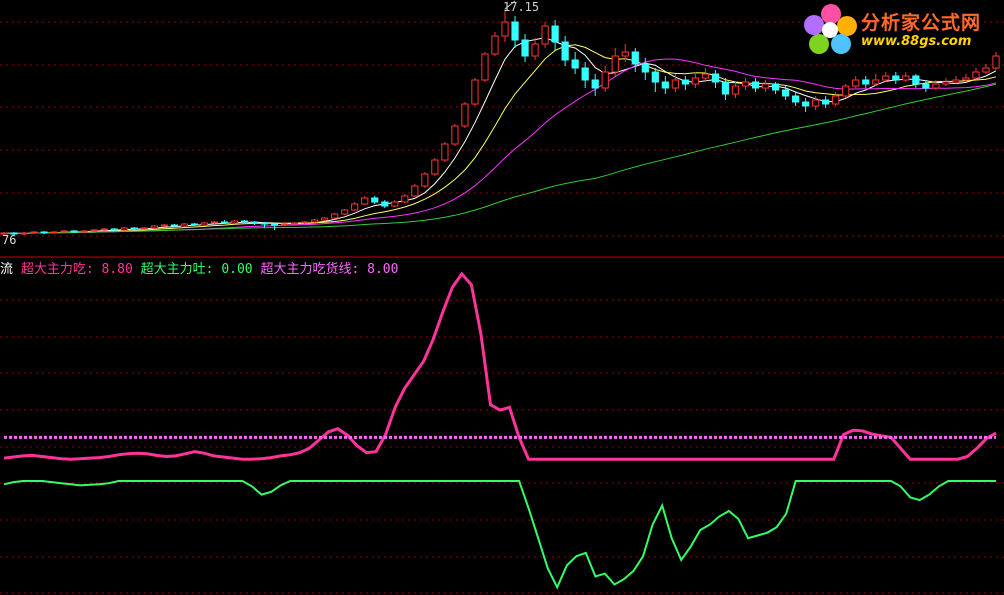 Image resolution: width=1004 pixels, height=595 pixels. Describe the element at coordinates (173, 269) in the screenshot. I see `legend-spit-name: 超大主力吐` at that location.